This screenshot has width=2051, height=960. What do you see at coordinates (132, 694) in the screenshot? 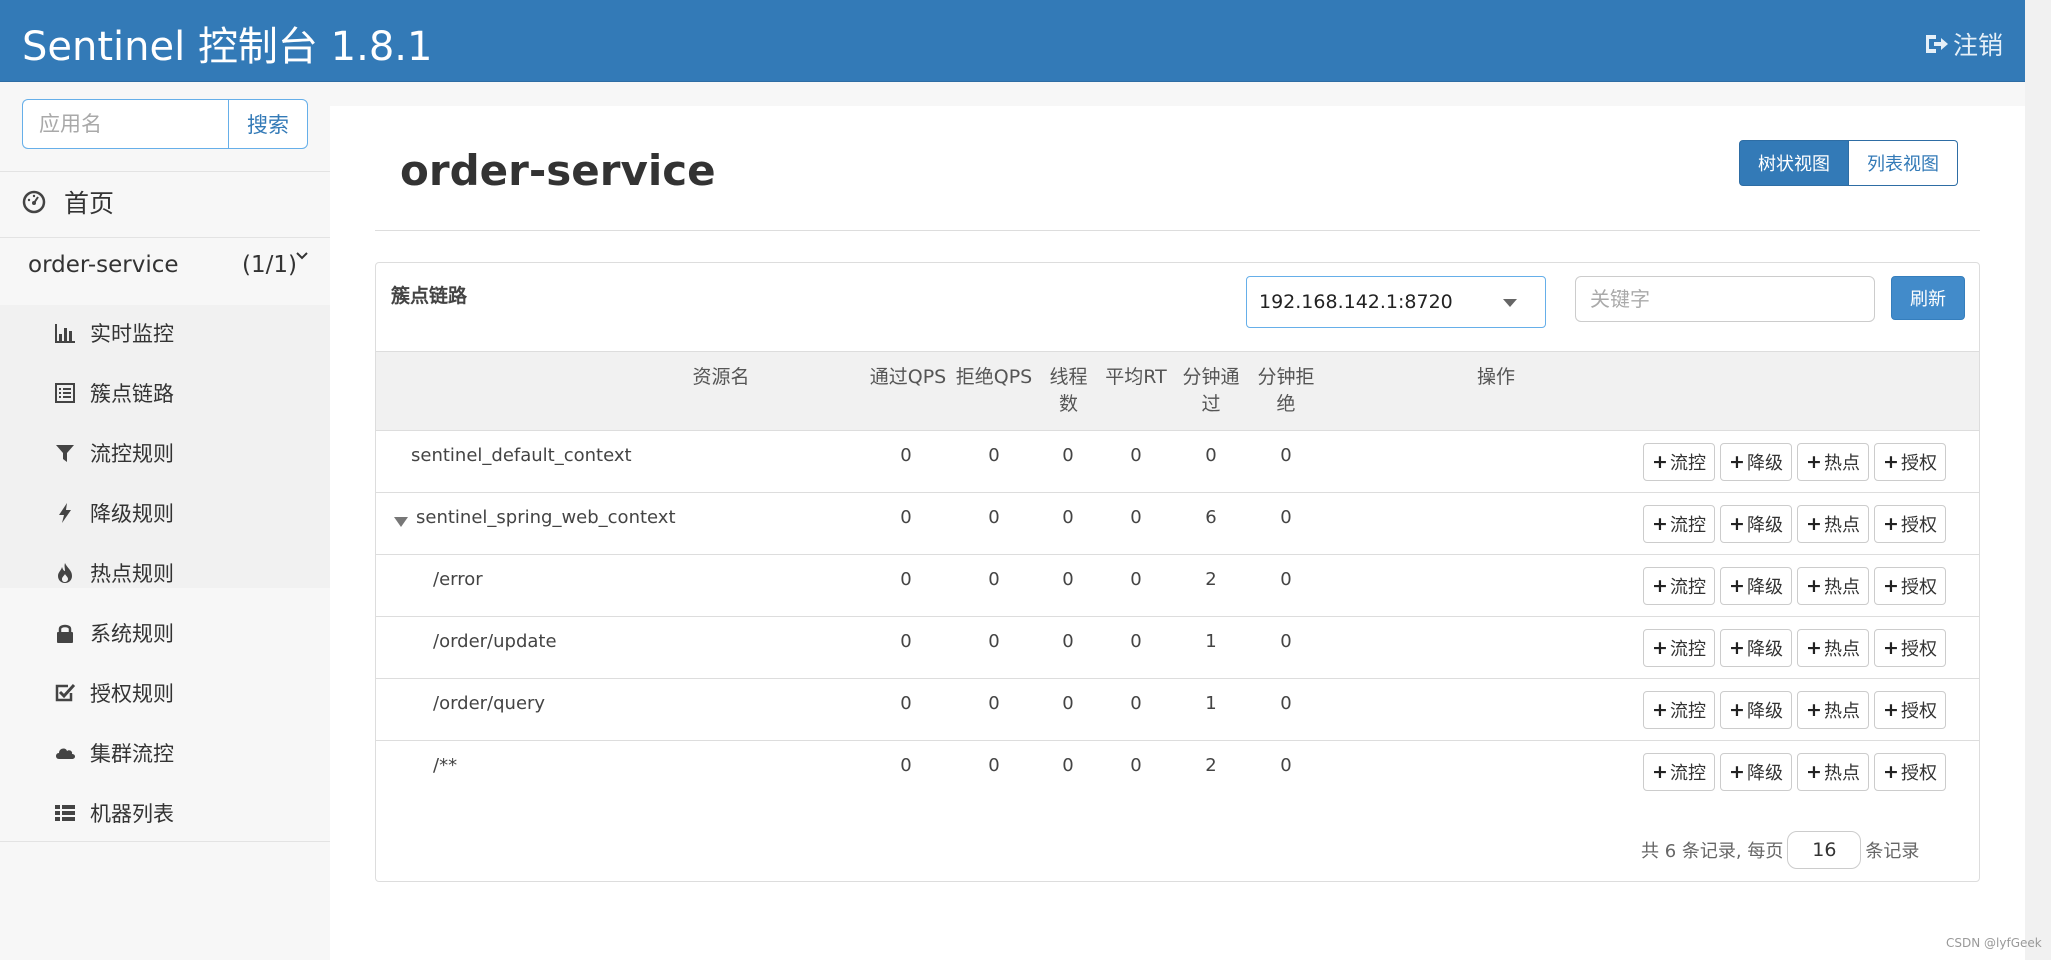
I see `sidebar-item-label: 授权规则` at bounding box center [132, 694].